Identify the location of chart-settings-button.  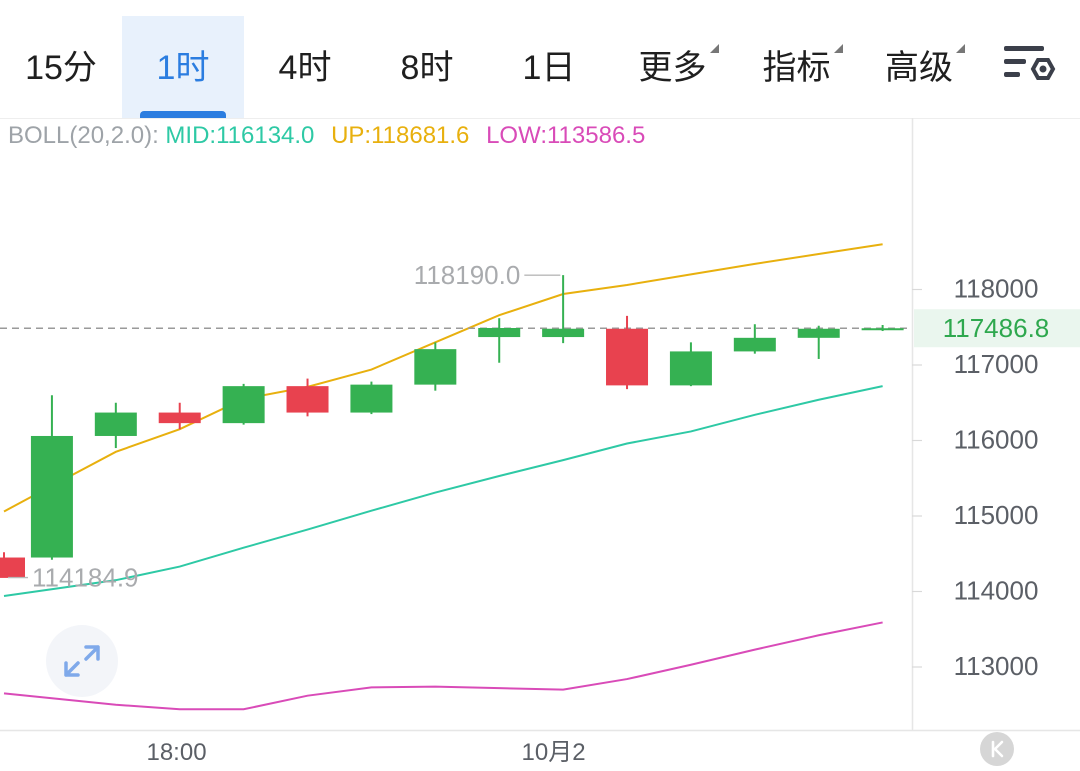
(1029, 66).